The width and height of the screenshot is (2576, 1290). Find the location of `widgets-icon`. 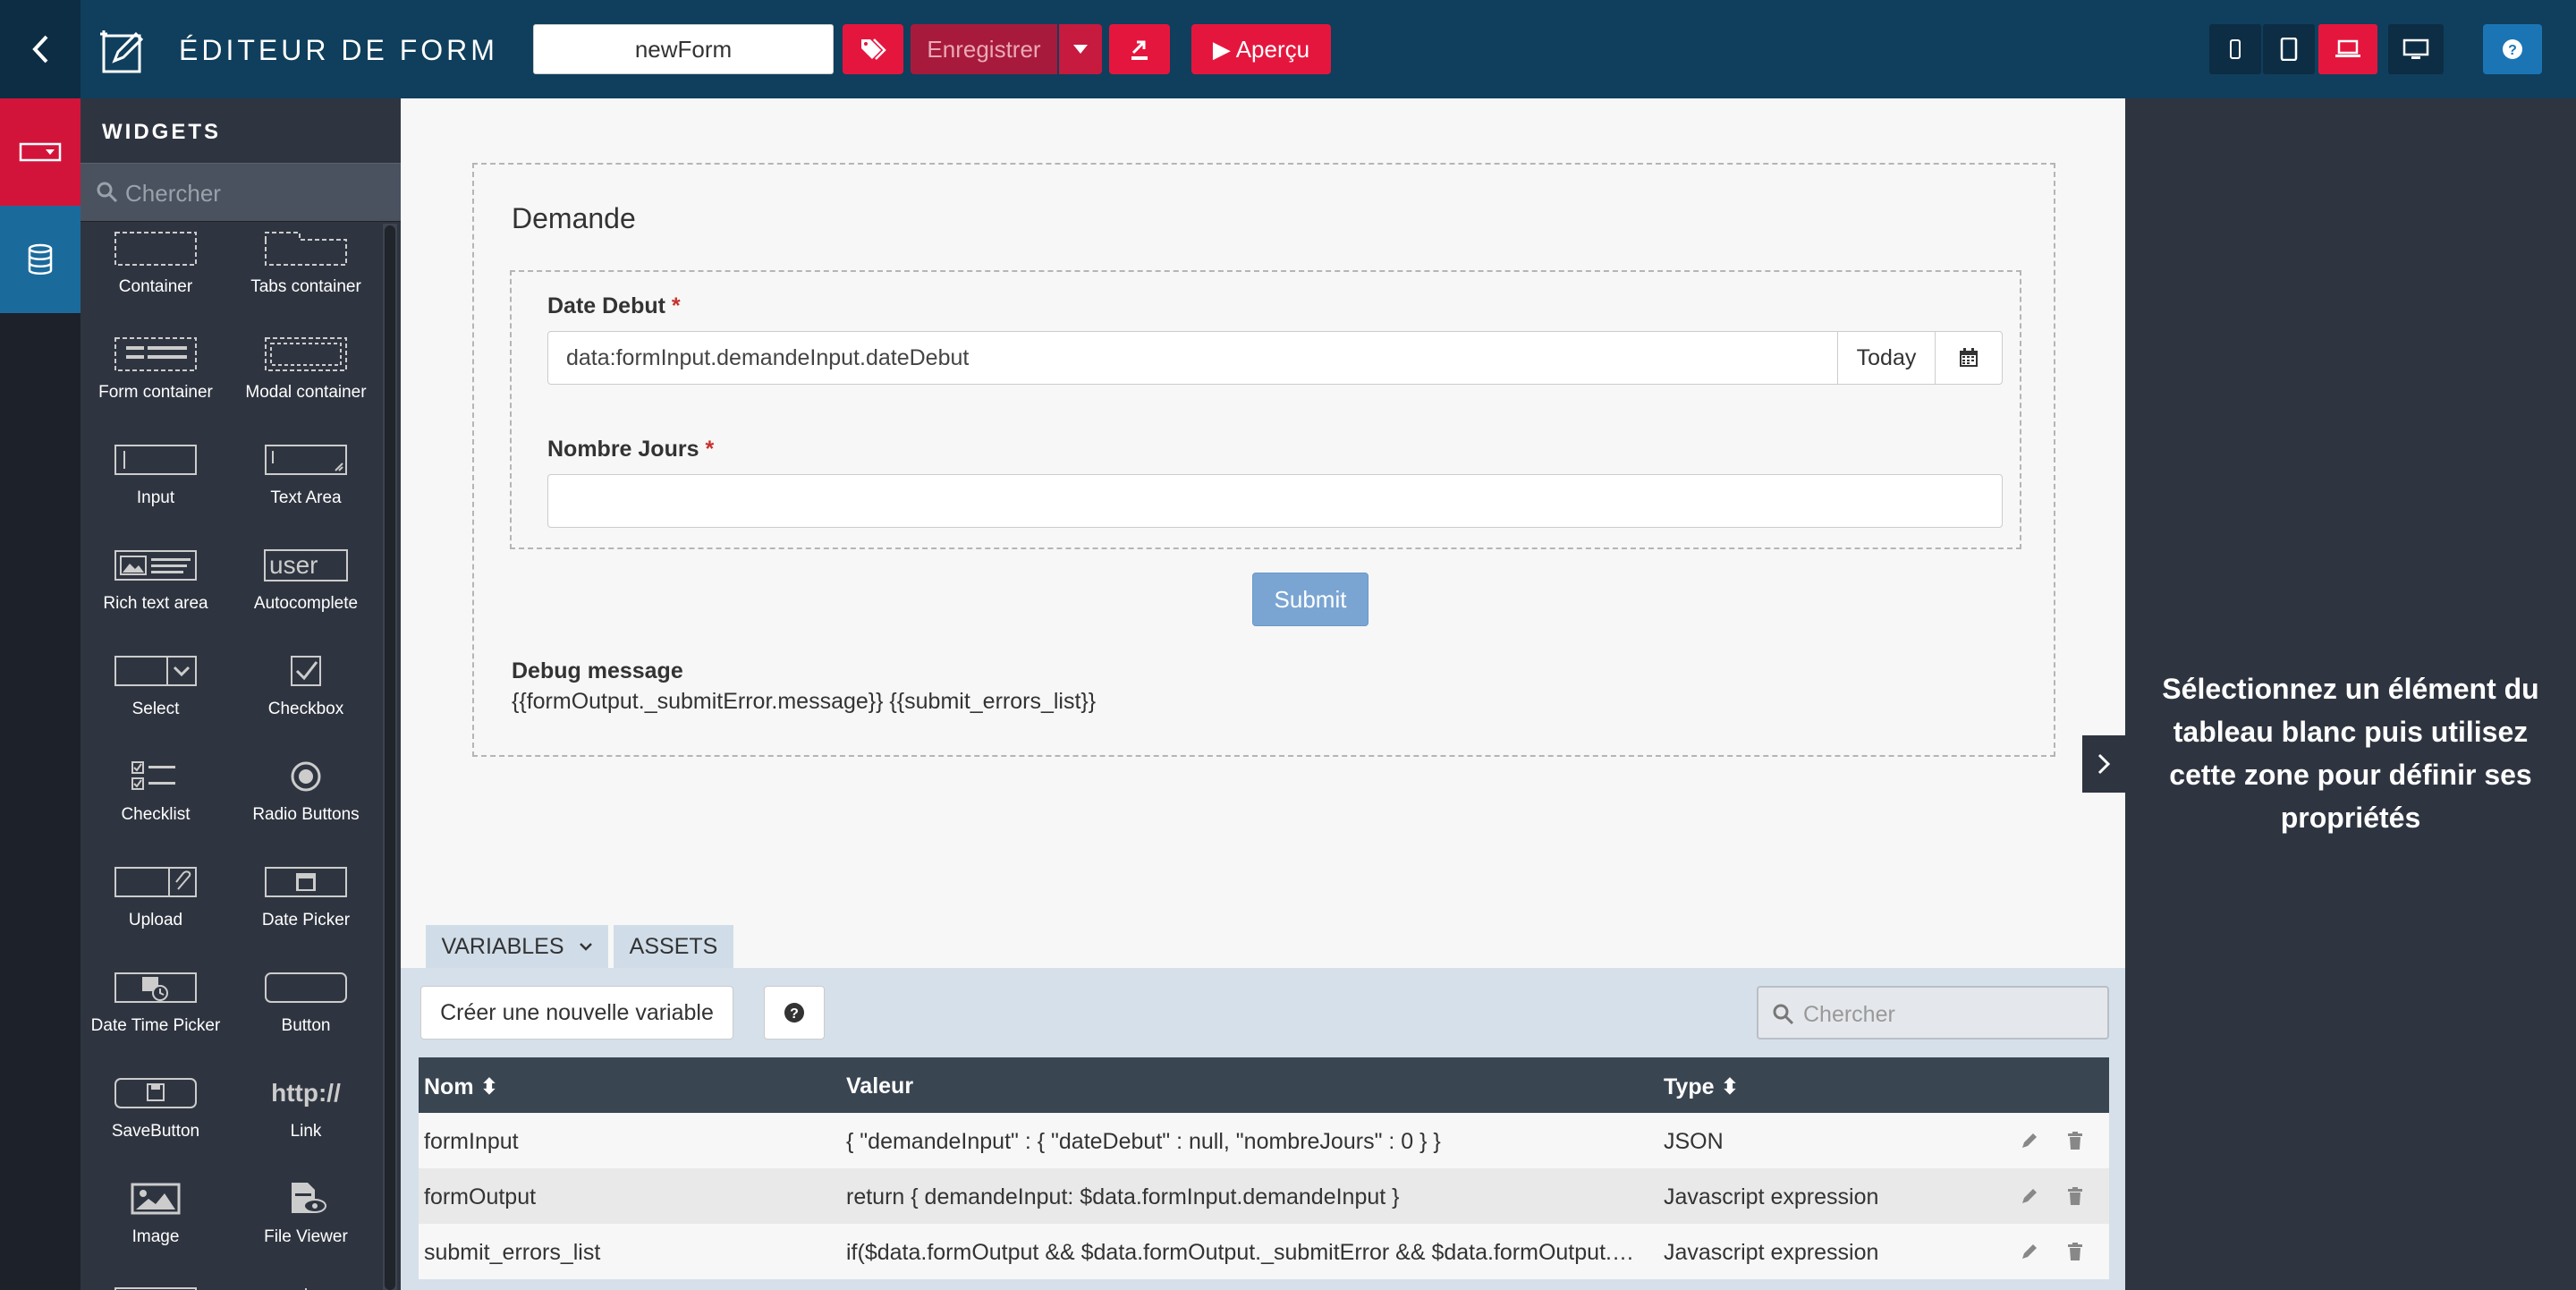

widgets-icon is located at coordinates (40, 152).